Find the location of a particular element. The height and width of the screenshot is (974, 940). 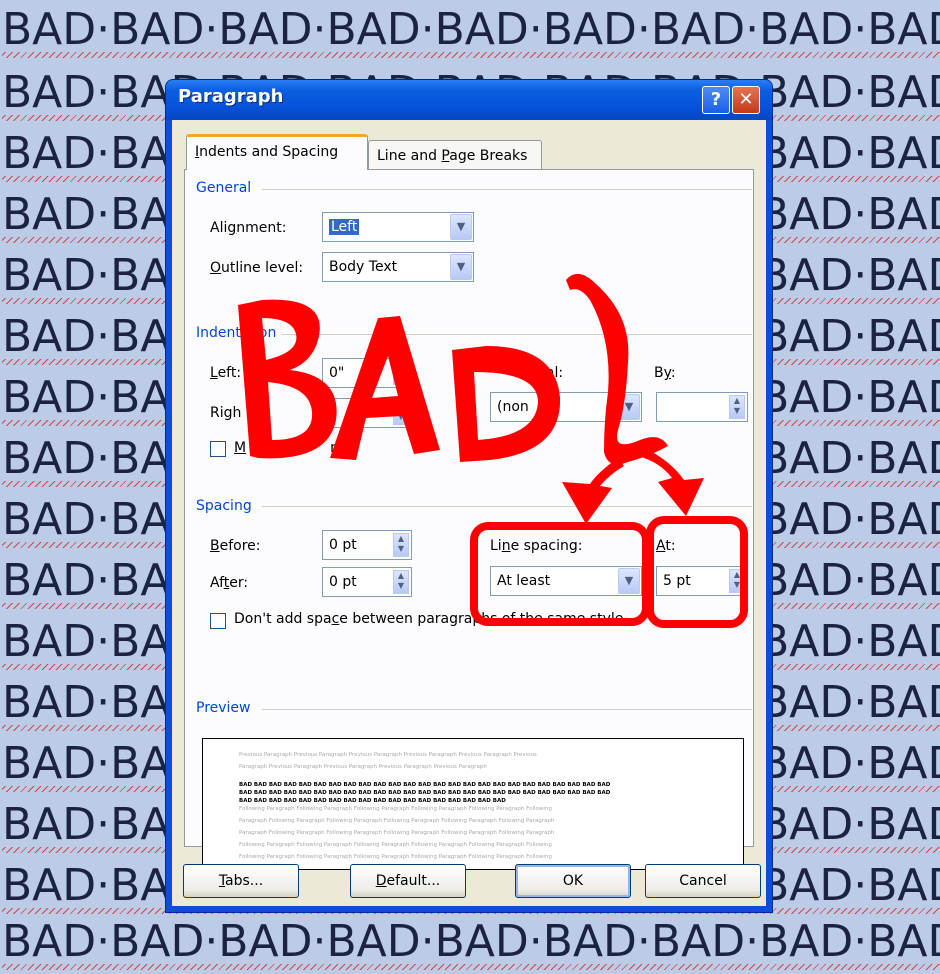

indent-right-label: Righ is located at coordinates (226, 413).